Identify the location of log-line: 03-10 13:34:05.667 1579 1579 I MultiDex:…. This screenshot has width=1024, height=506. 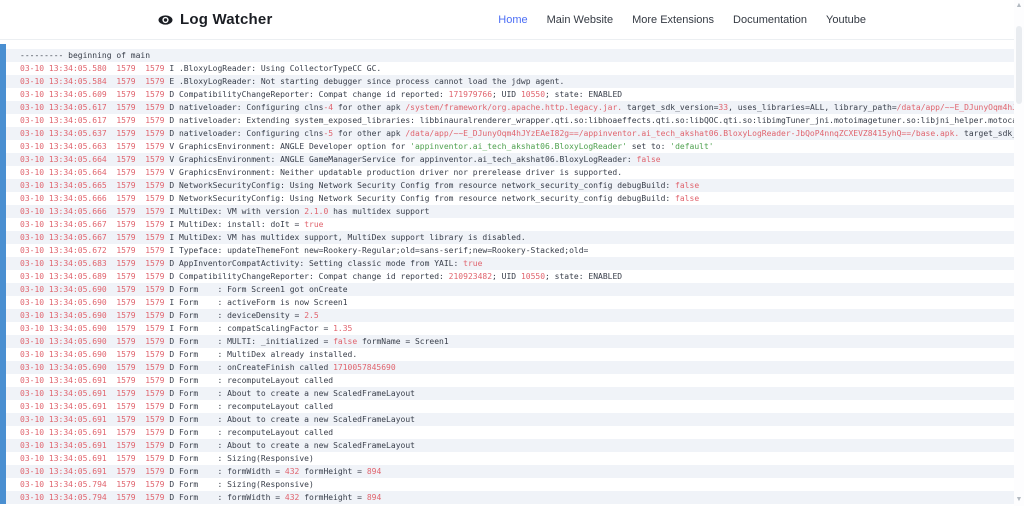
(510, 237).